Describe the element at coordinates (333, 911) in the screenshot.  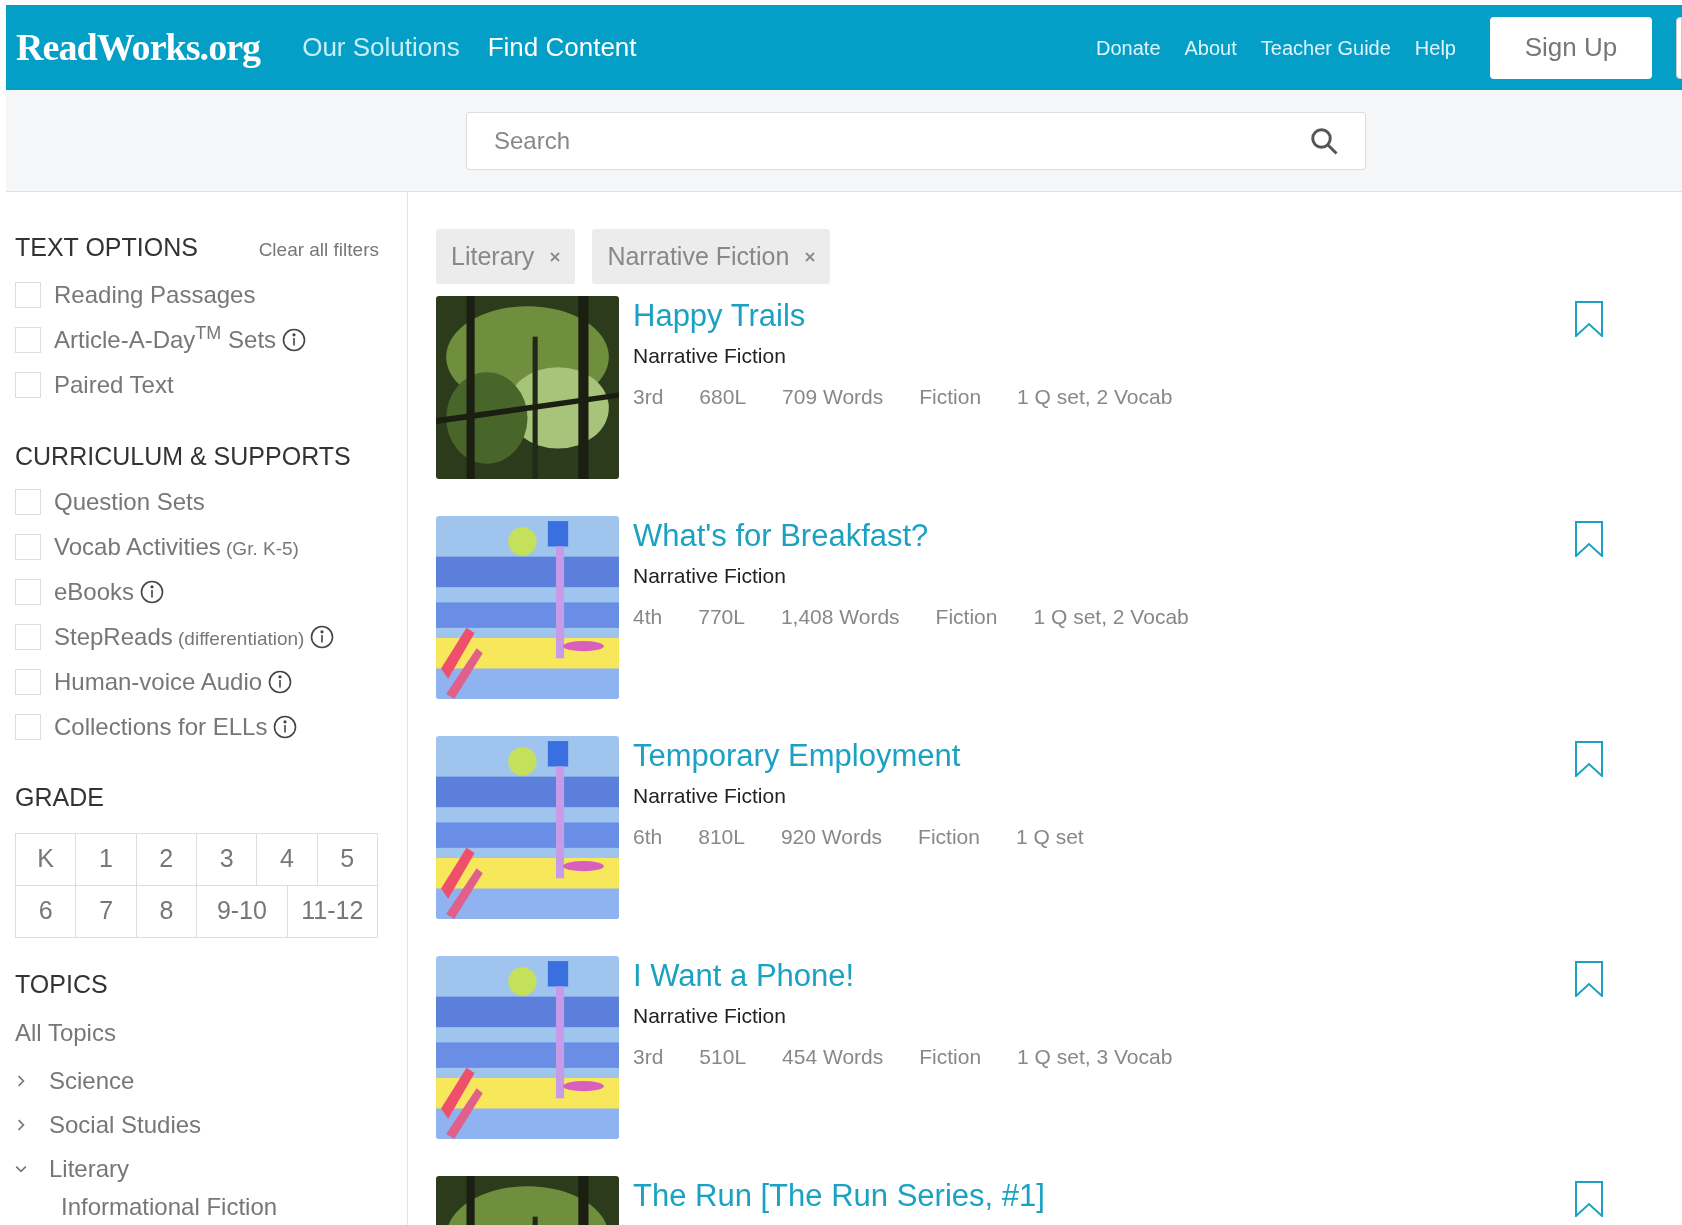
I see `grade-button: 11-12` at that location.